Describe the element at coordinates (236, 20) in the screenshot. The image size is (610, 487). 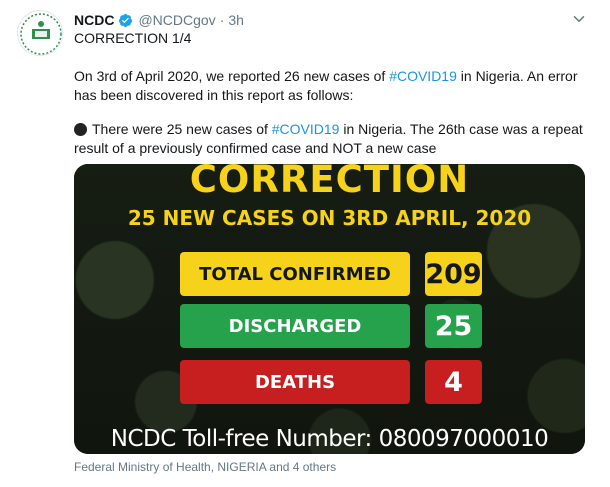
I see `tweet-time: 3h` at that location.